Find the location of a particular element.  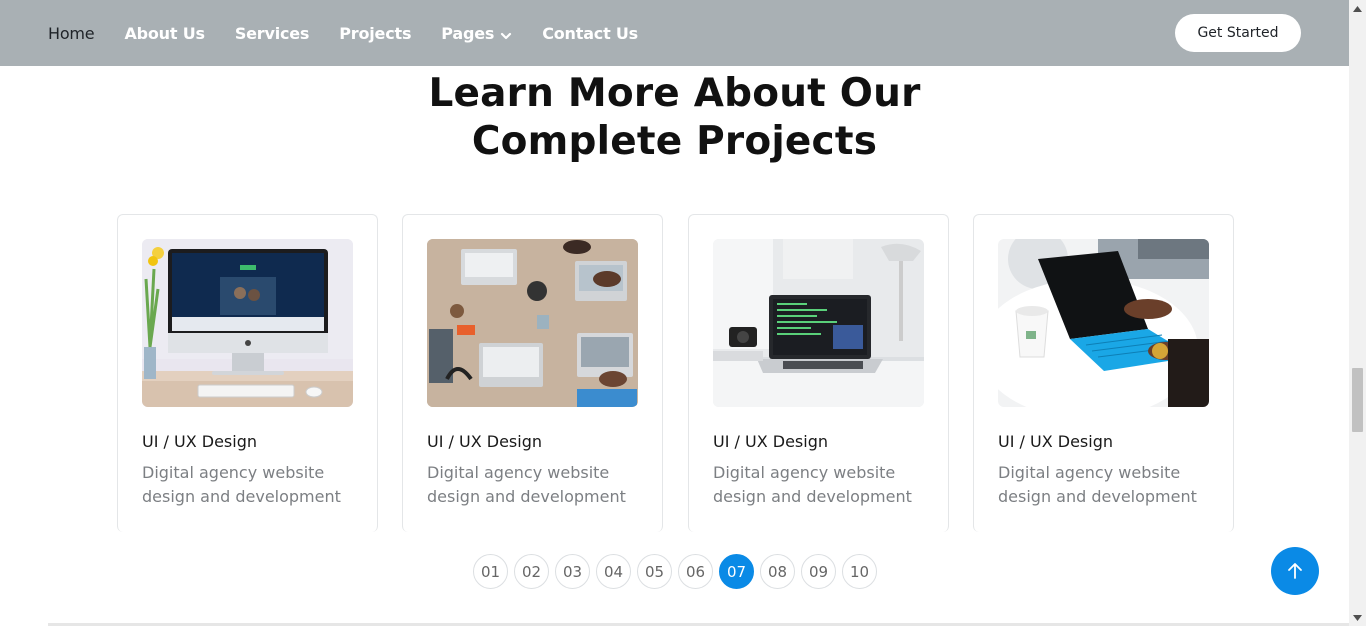

nav-pages-label: Pages is located at coordinates (468, 33).